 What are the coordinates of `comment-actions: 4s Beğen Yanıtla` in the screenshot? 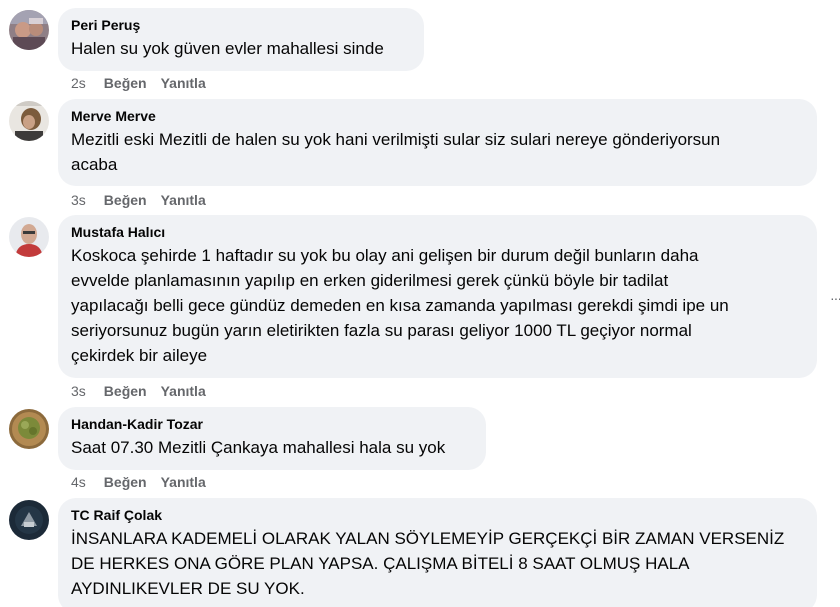 It's located at (145, 482).